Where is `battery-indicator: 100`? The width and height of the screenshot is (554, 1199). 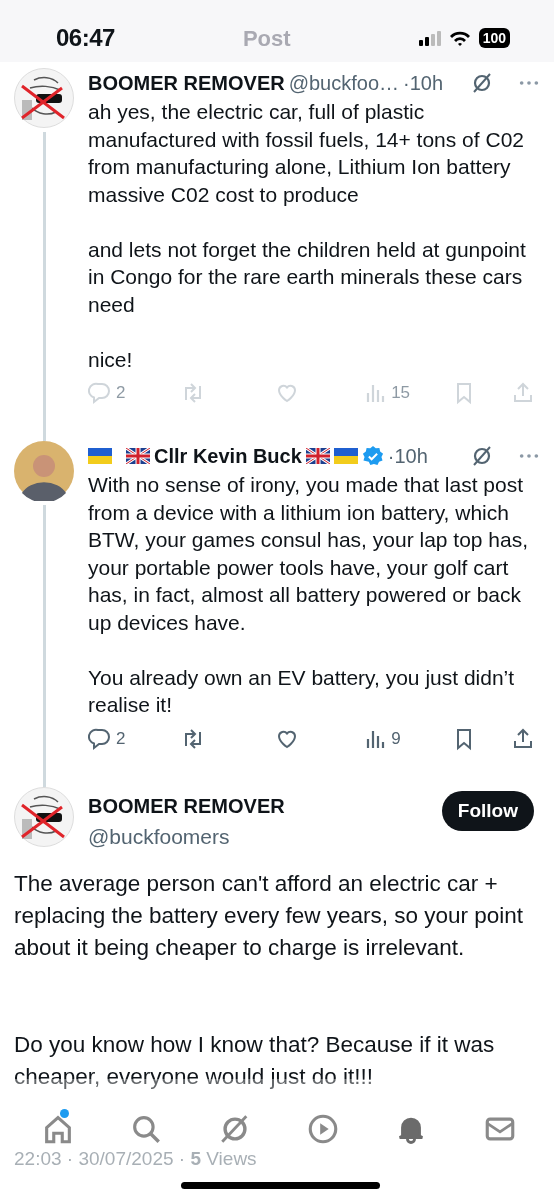
battery-indicator: 100 is located at coordinates (494, 38).